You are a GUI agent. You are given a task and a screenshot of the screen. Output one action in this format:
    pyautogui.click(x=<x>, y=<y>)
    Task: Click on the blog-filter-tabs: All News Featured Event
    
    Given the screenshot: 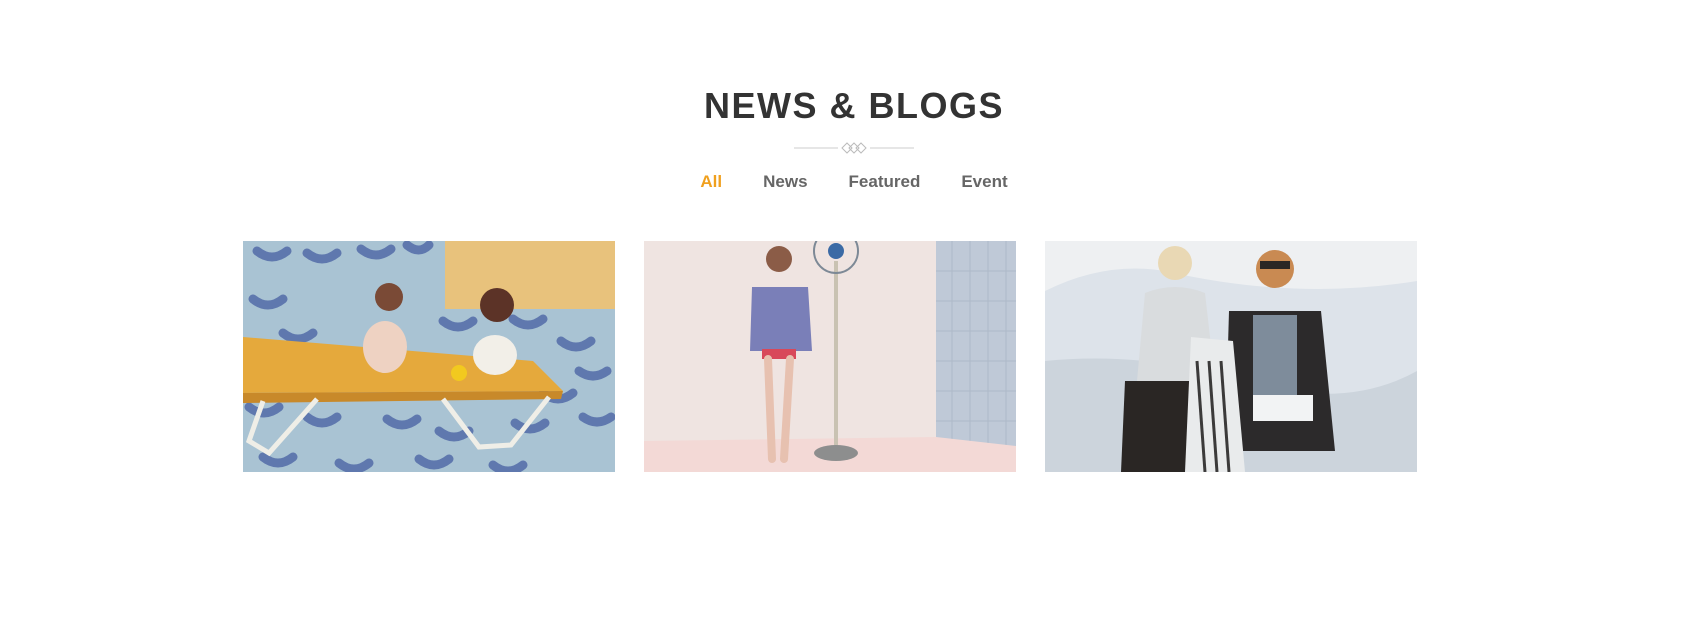 What is the action you would take?
    pyautogui.click(x=854, y=182)
    